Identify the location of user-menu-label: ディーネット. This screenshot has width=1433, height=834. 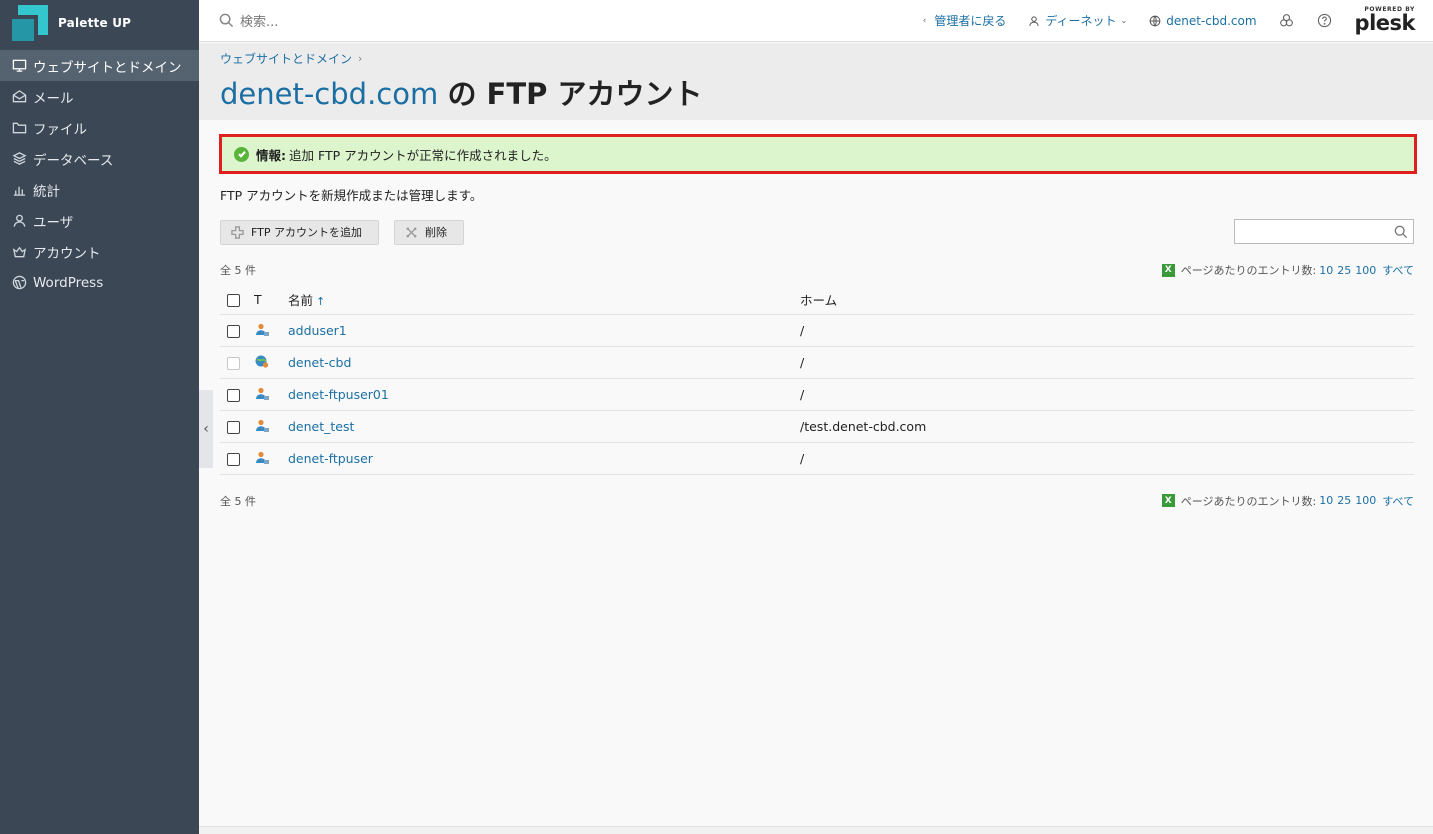
(1081, 21).